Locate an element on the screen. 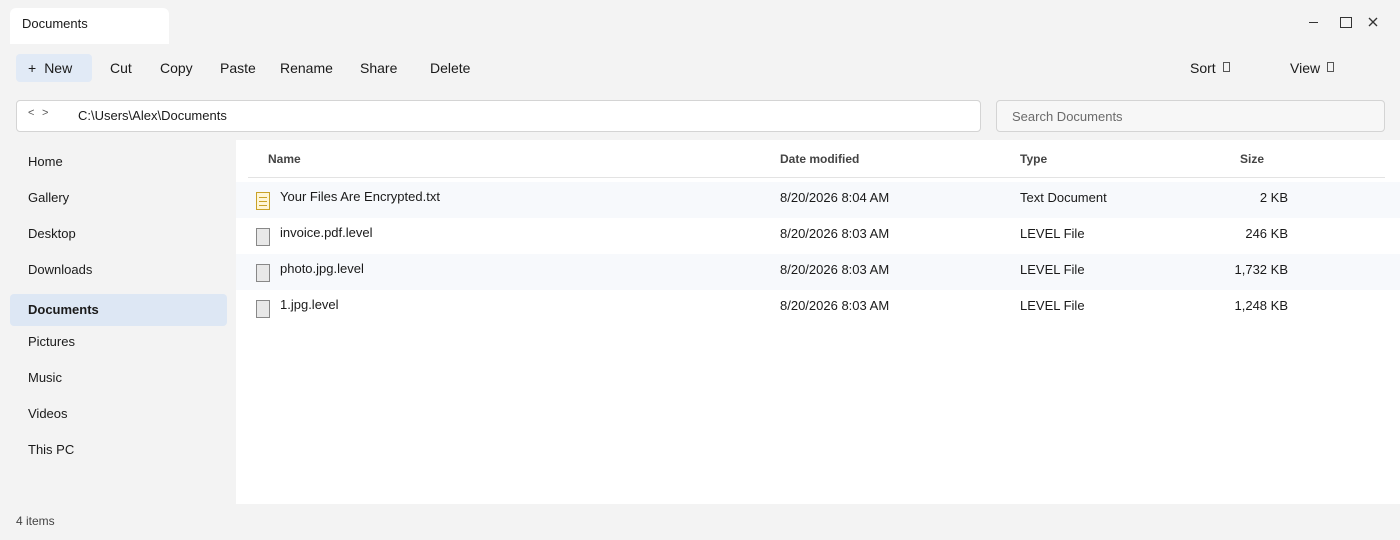 This screenshot has height=540, width=1400. file-name: 1.jpg.level is located at coordinates (309, 304).